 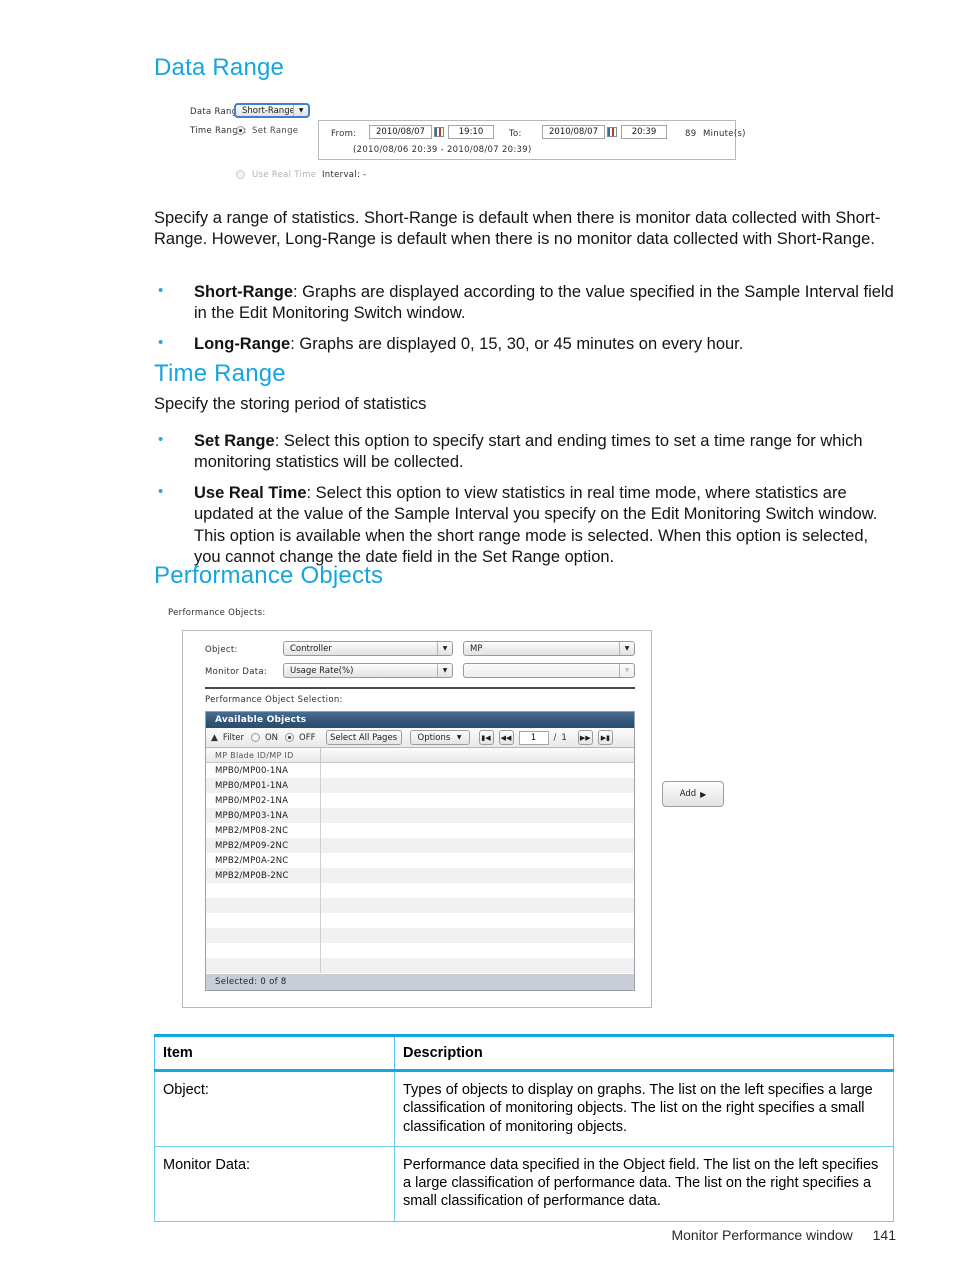 I want to click on monitor-data-label: Monitor Data:, so click(x=236, y=672).